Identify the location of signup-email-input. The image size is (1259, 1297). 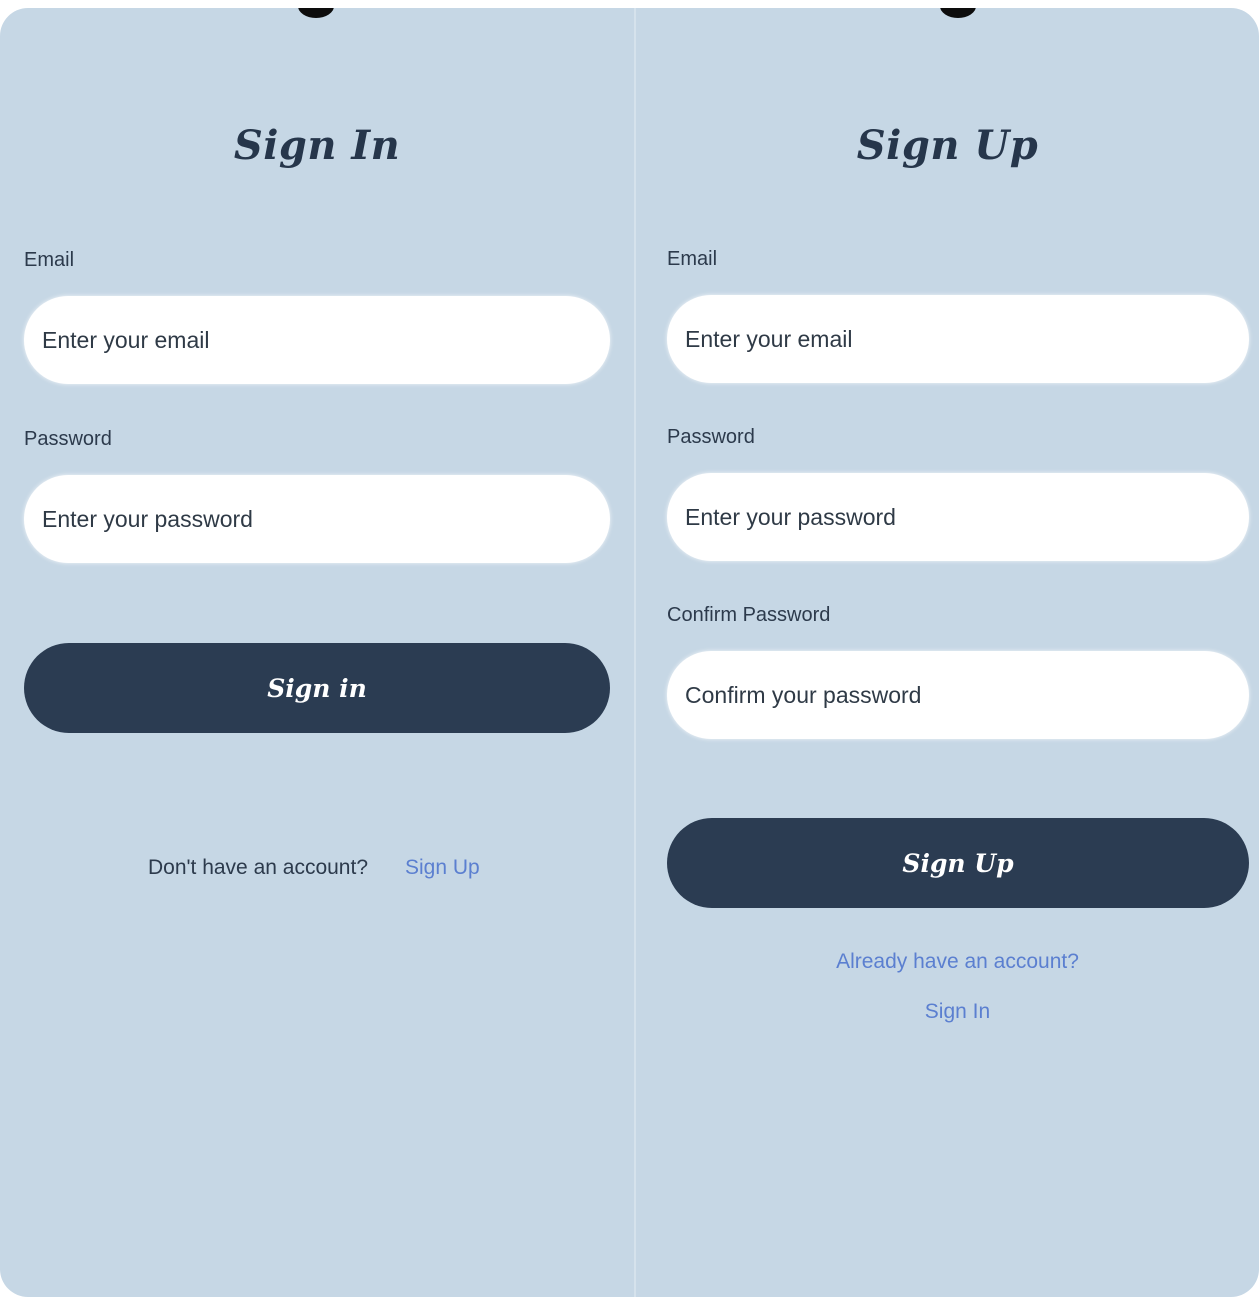
(958, 339).